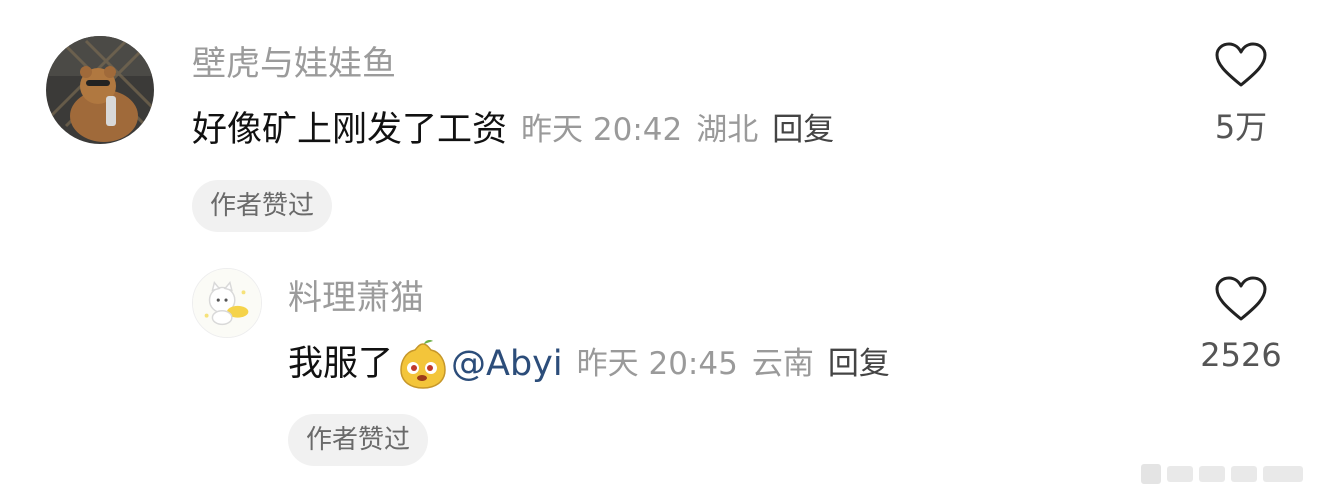 Image resolution: width=1319 pixels, height=494 pixels. Describe the element at coordinates (341, 364) in the screenshot. I see `comment-text: 我服了` at that location.